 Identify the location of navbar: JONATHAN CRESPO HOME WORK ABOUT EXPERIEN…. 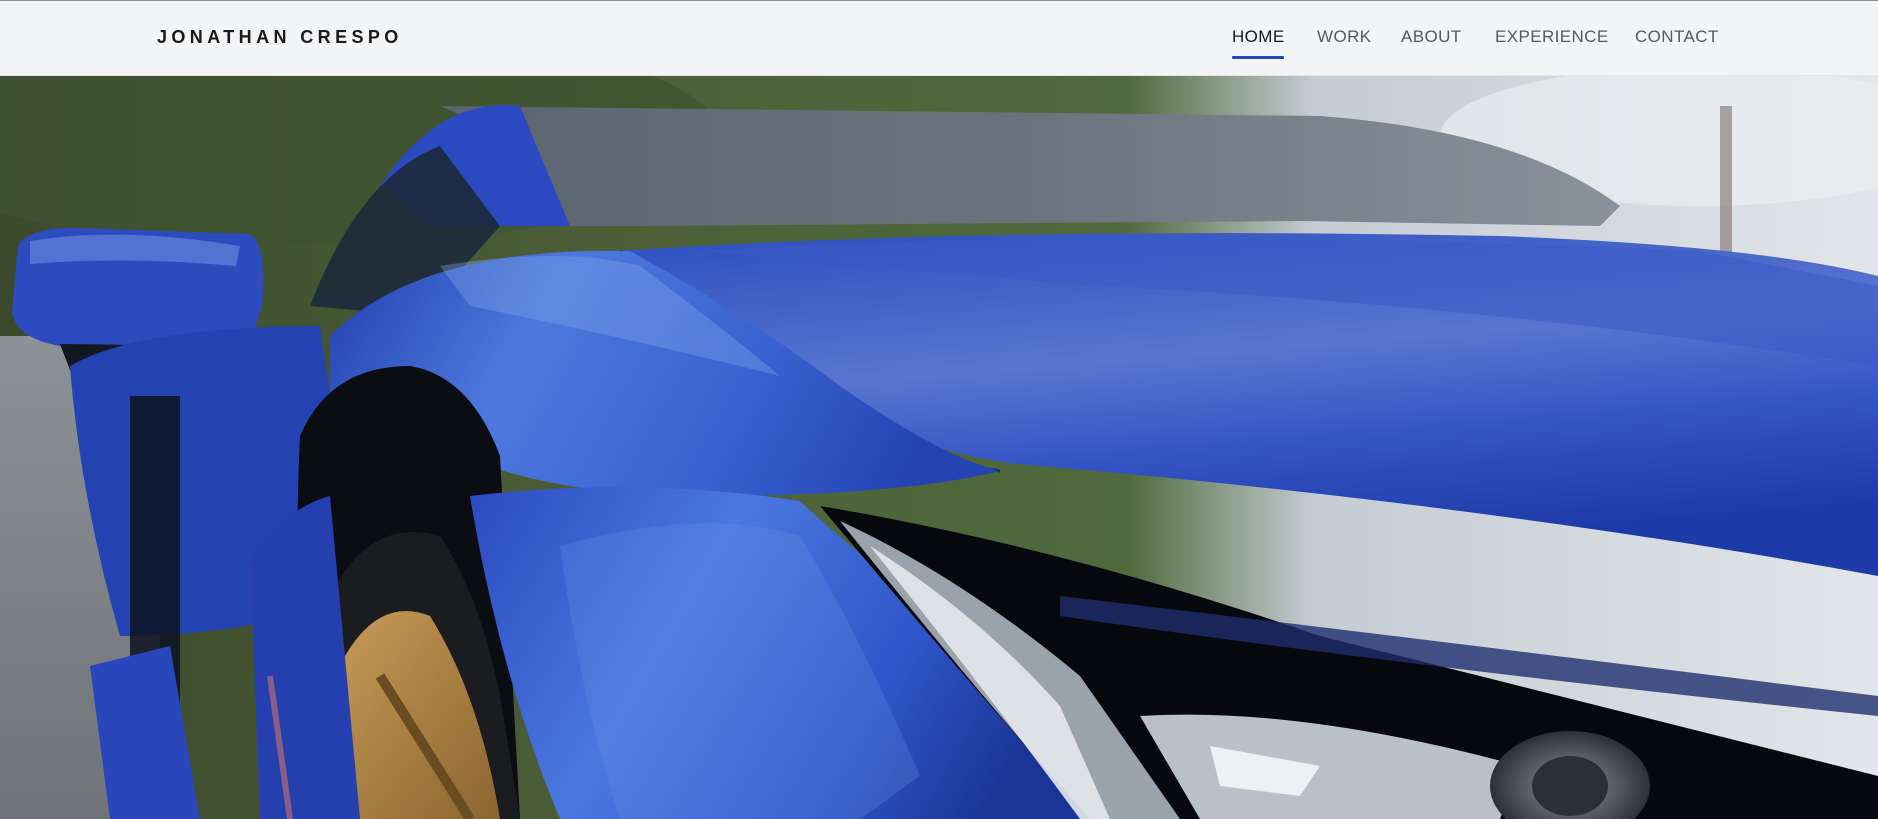
(939, 38).